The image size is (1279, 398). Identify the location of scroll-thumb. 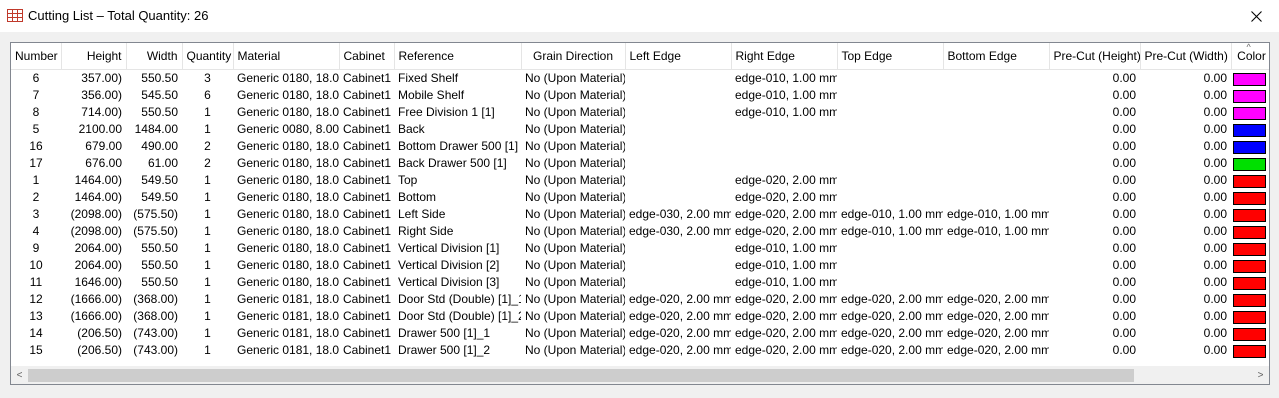
(581, 375).